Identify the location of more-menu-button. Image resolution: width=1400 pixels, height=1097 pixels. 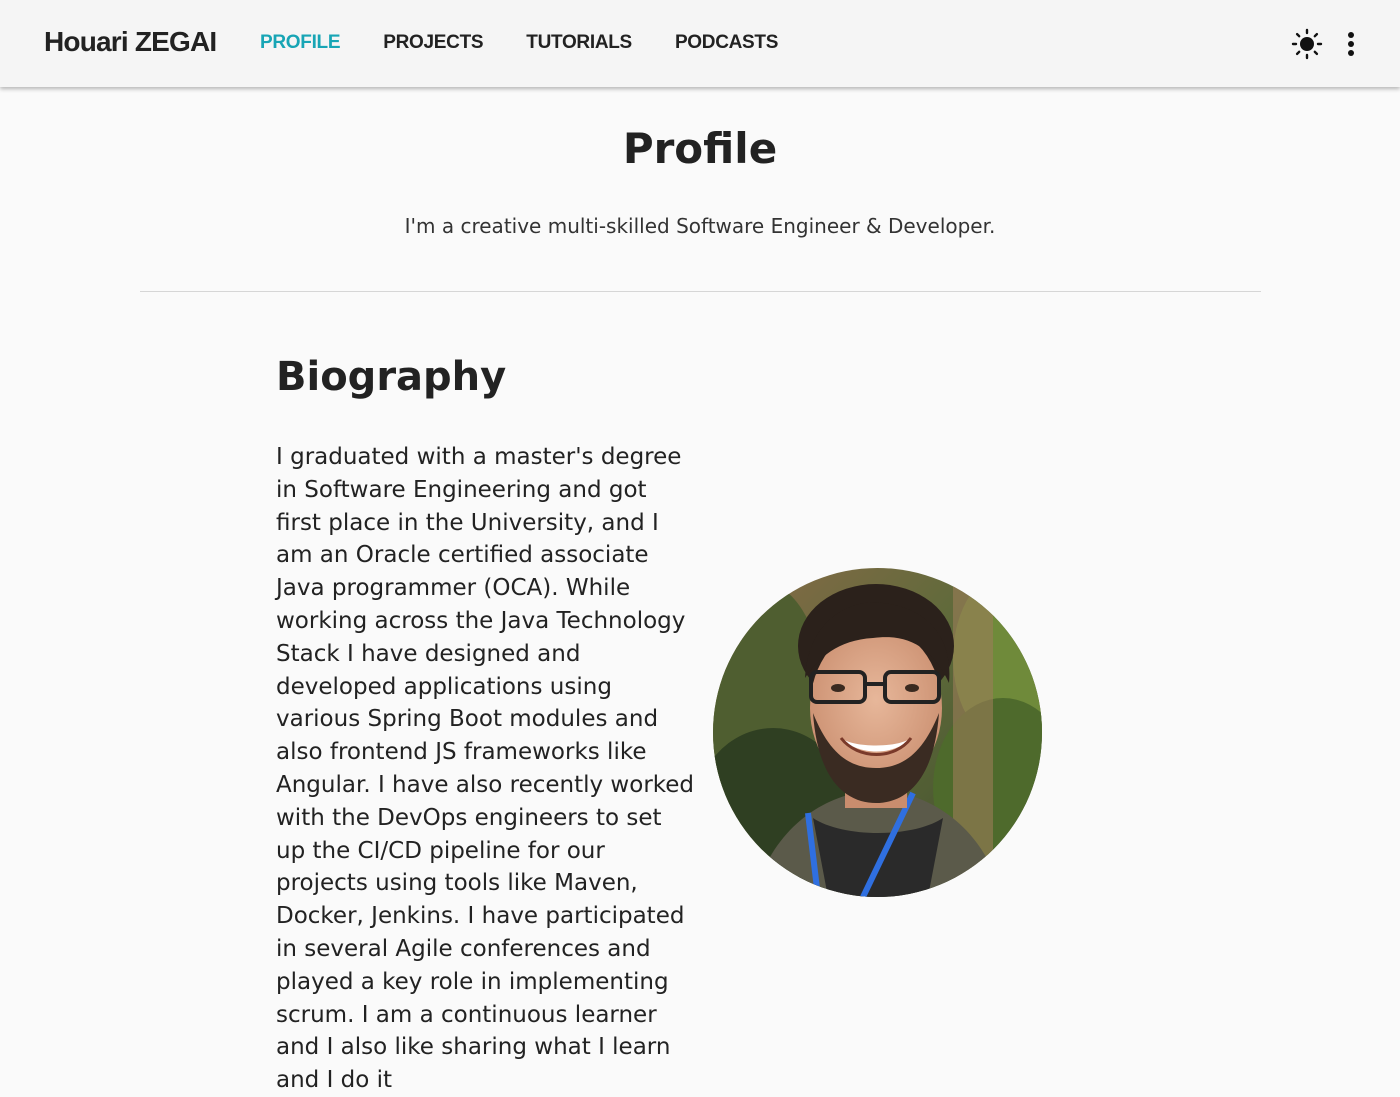
(1351, 44).